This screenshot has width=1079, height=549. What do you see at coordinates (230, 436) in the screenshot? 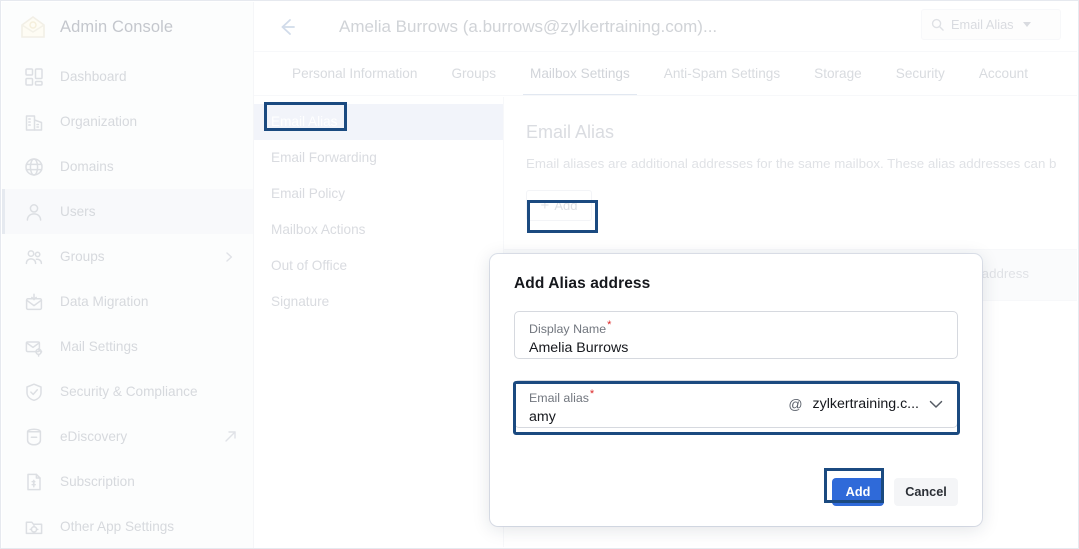
I see `external-link-icon` at bounding box center [230, 436].